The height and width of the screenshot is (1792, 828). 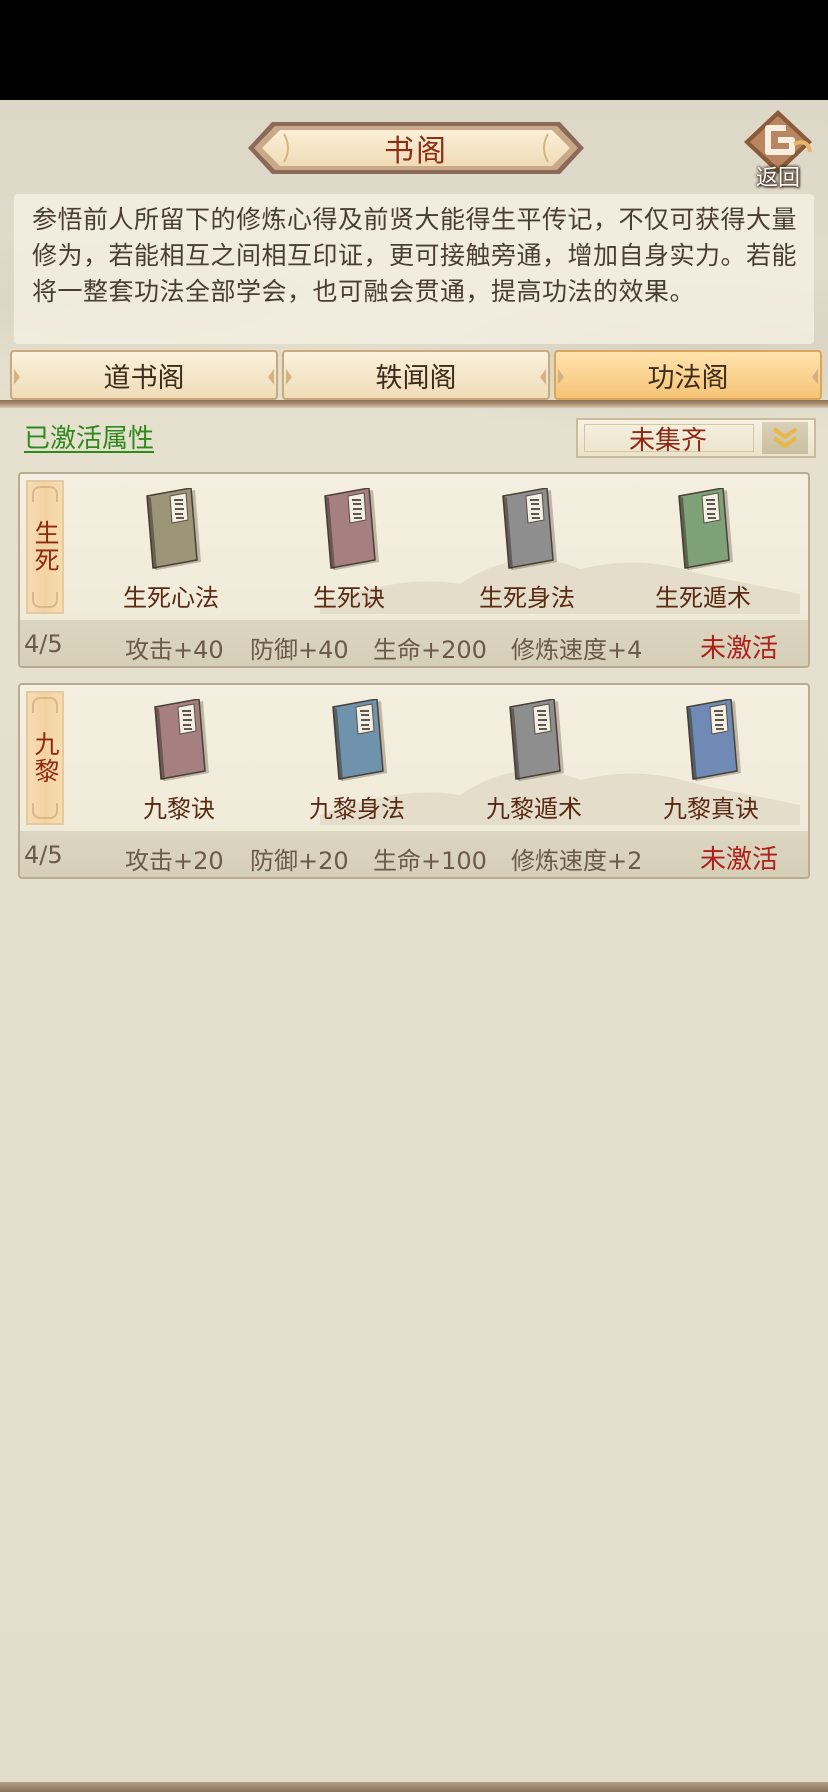 What do you see at coordinates (89, 436) in the screenshot?
I see `activated-attributes-link: 已激活属性` at bounding box center [89, 436].